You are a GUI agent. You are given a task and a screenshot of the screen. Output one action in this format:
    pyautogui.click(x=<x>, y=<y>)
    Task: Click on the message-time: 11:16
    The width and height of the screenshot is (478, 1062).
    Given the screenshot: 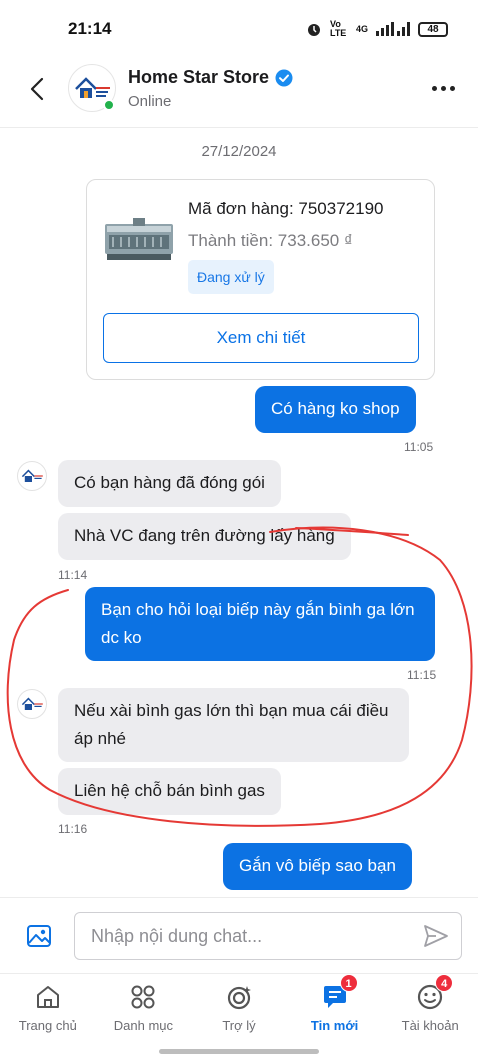 What is the action you would take?
    pyautogui.click(x=73, y=829)
    